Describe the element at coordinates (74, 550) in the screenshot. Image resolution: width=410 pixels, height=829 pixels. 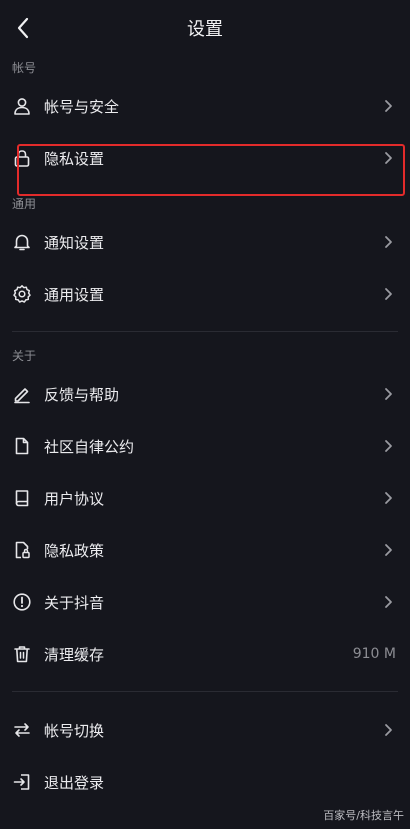
I see `menu-item-label: 隐私政策` at that location.